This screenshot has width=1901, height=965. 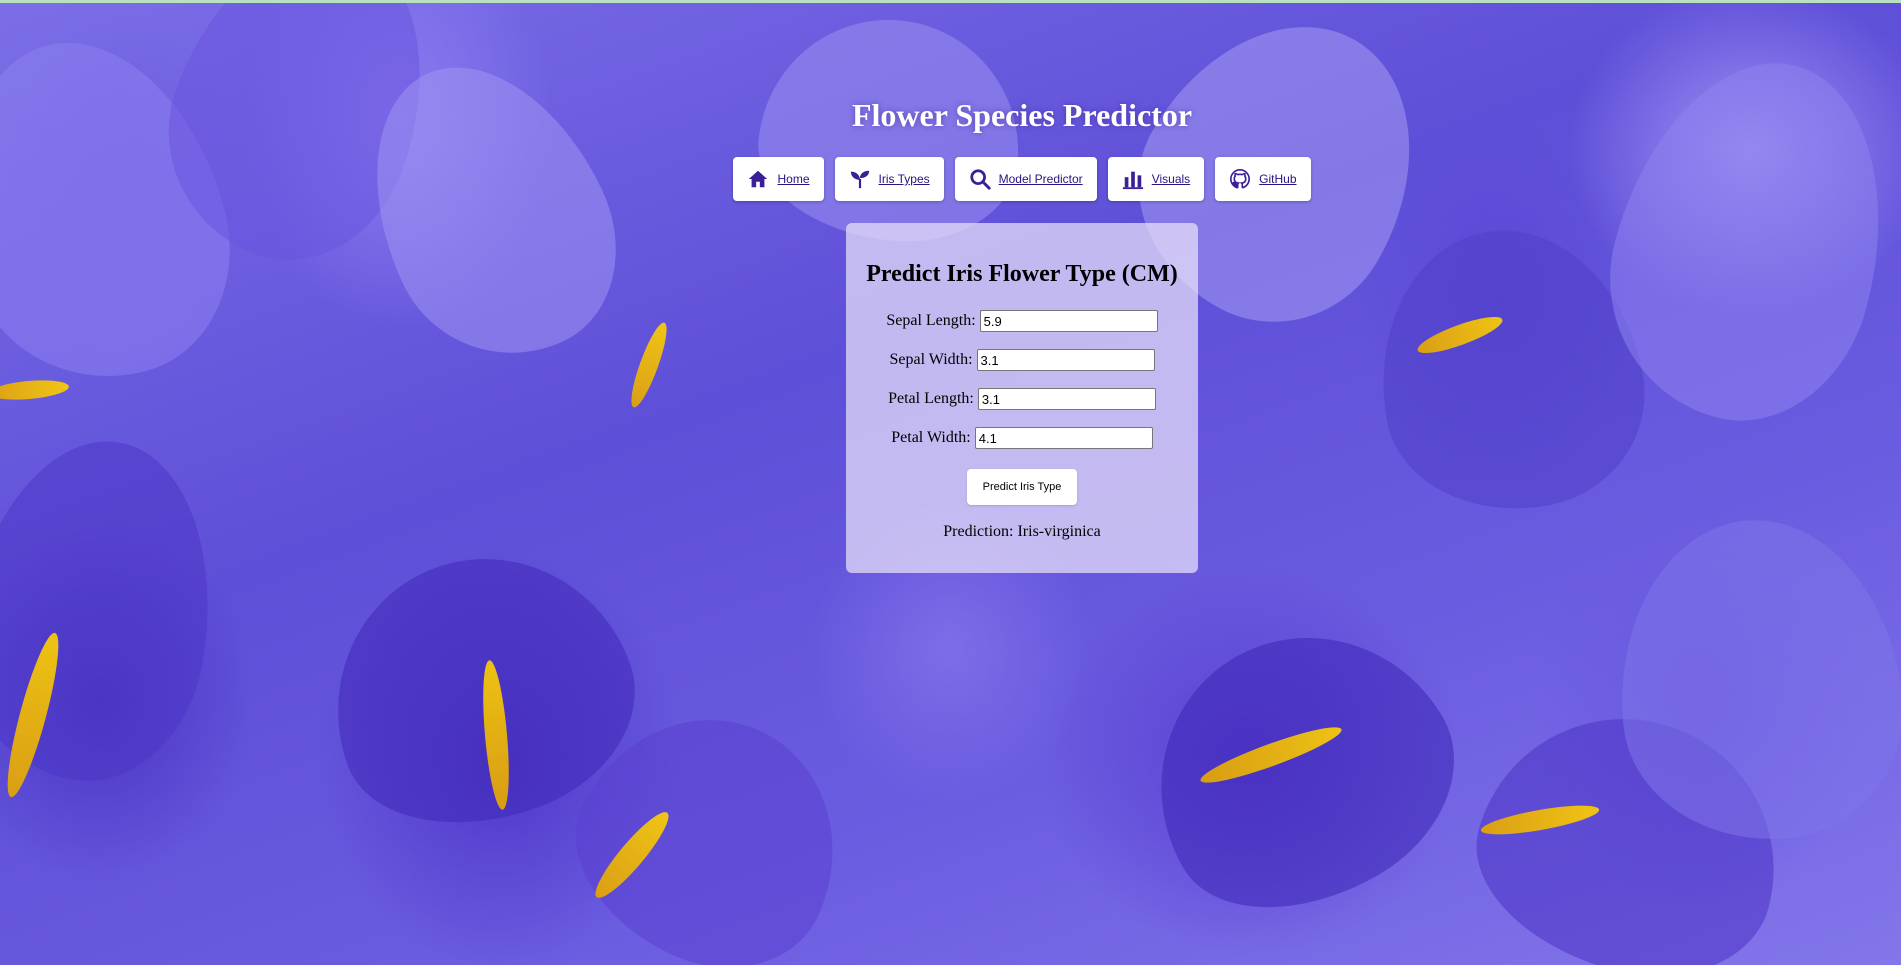 What do you see at coordinates (1065, 360) in the screenshot?
I see `sepal-width-input` at bounding box center [1065, 360].